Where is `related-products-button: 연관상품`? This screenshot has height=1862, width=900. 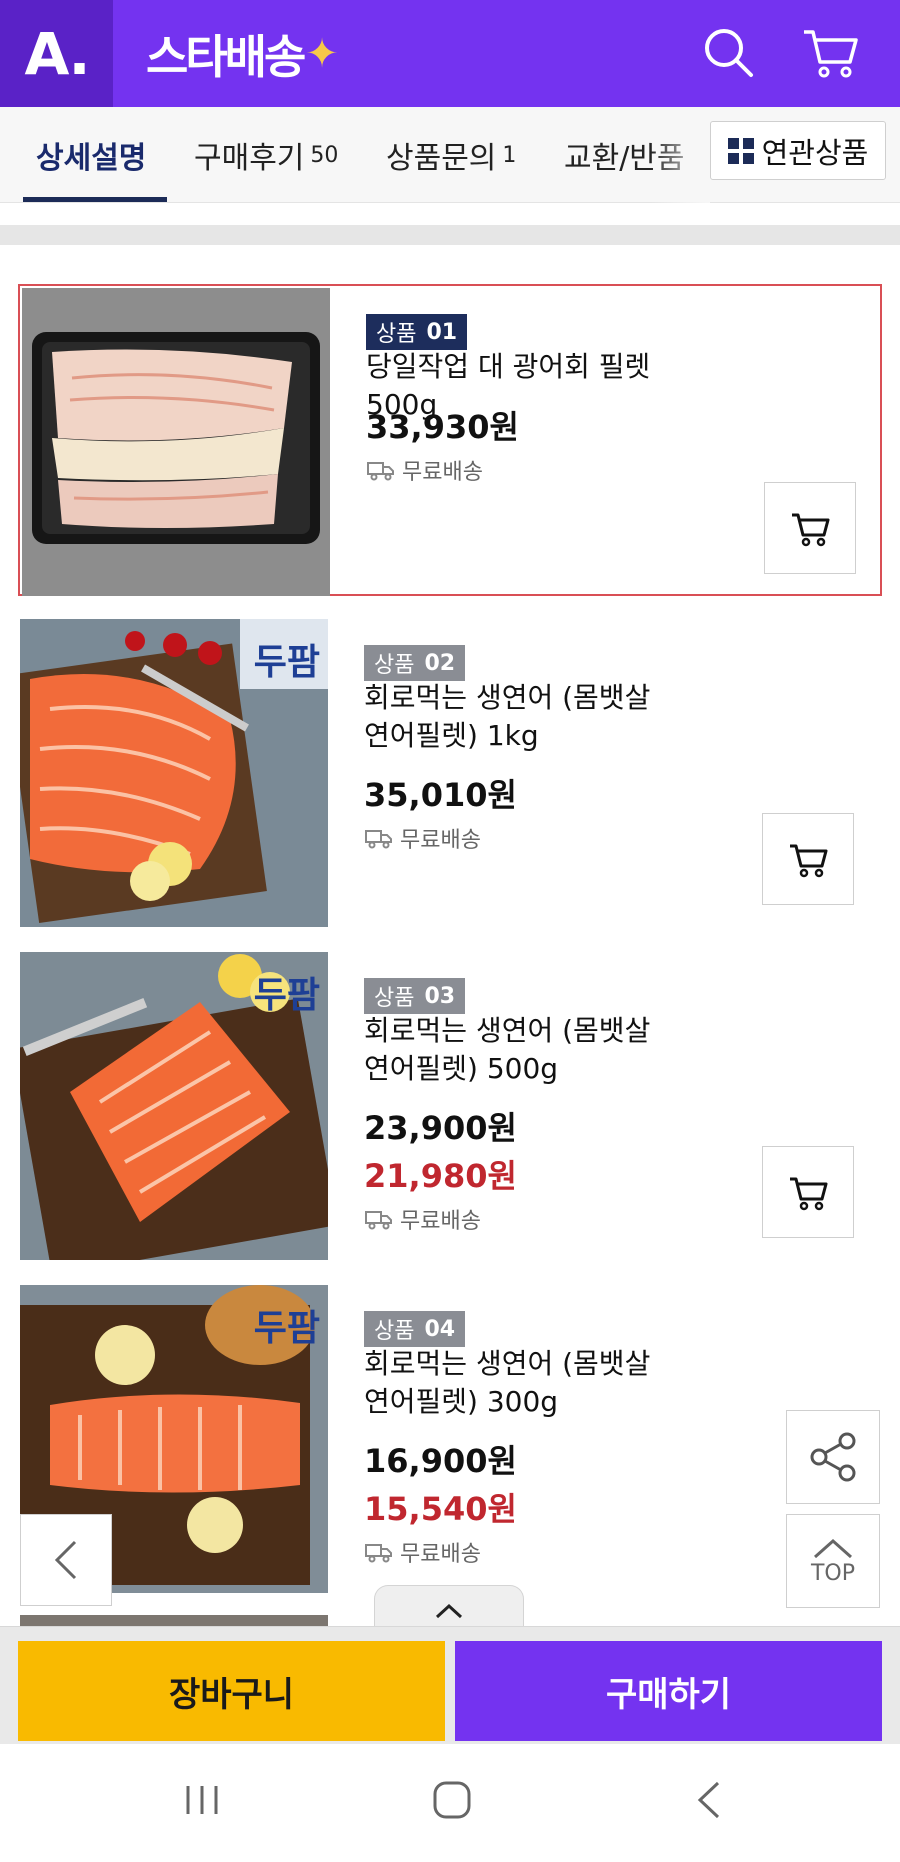
related-products-button: 연관상품 is located at coordinates (798, 150).